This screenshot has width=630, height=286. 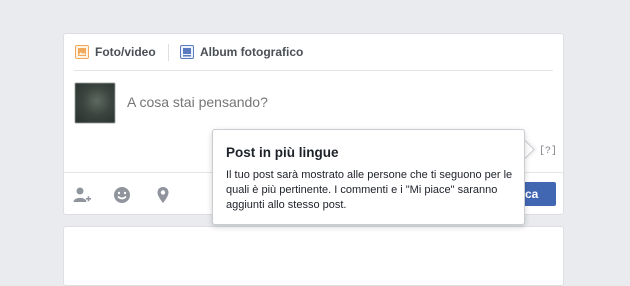 What do you see at coordinates (277, 102) in the screenshot?
I see `status-input` at bounding box center [277, 102].